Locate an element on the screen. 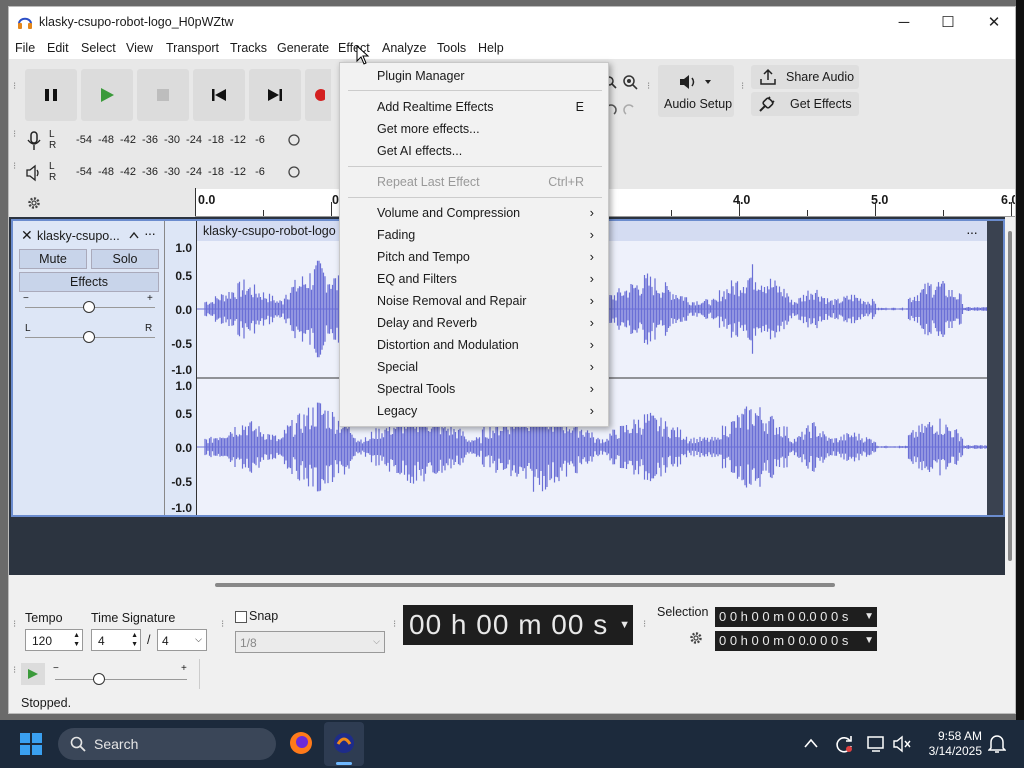 The height and width of the screenshot is (768, 1024). menu-tracks: Tracks is located at coordinates (248, 48).